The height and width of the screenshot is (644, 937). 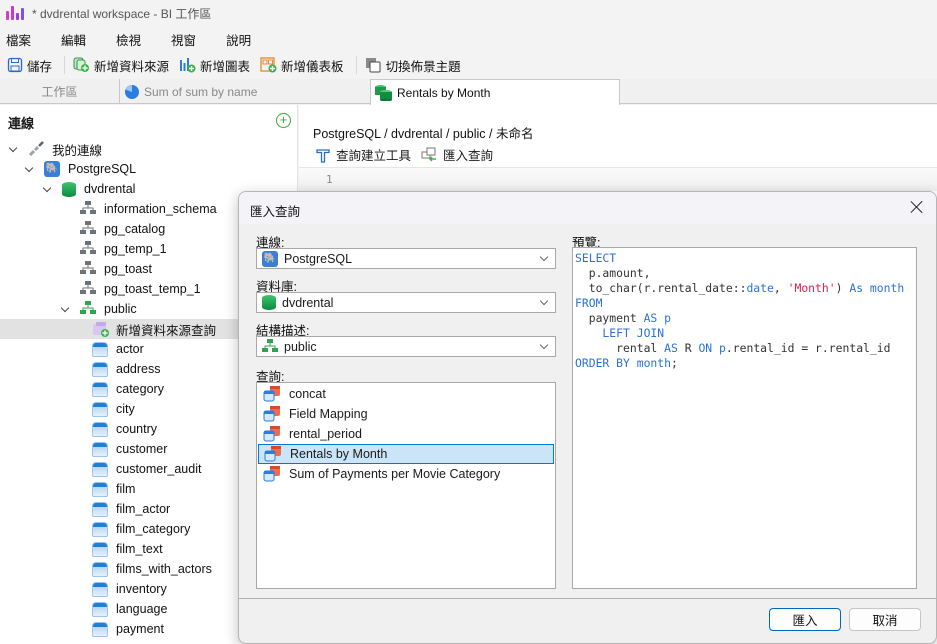 I want to click on dialog-footer: 匯入 取消, so click(x=587, y=620).